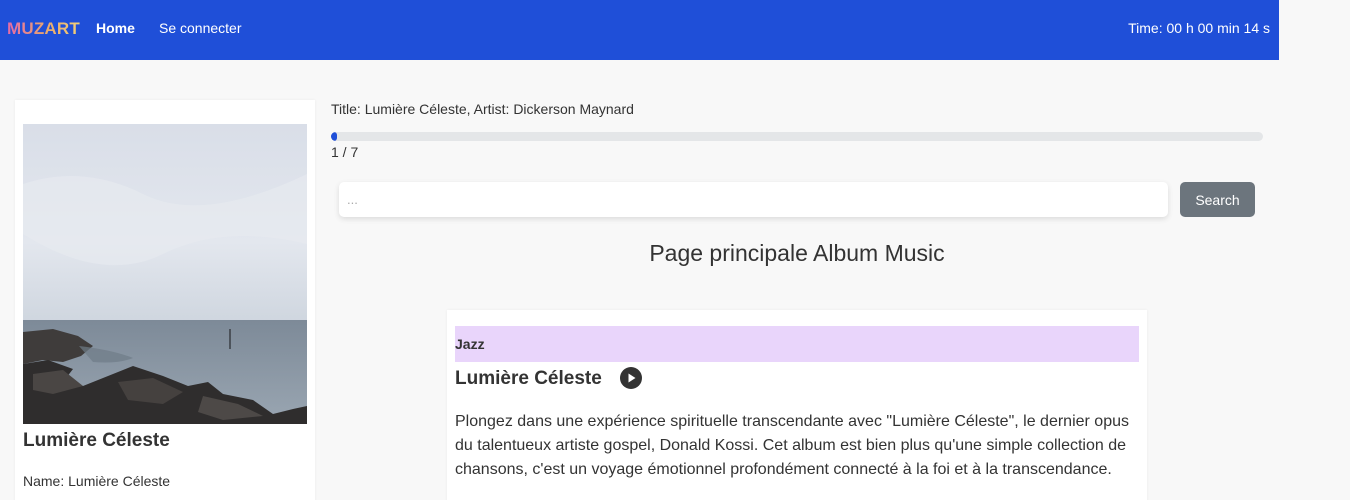 Image resolution: width=1350 pixels, height=500 pixels. What do you see at coordinates (165, 274) in the screenshot?
I see `album-cover-image` at bounding box center [165, 274].